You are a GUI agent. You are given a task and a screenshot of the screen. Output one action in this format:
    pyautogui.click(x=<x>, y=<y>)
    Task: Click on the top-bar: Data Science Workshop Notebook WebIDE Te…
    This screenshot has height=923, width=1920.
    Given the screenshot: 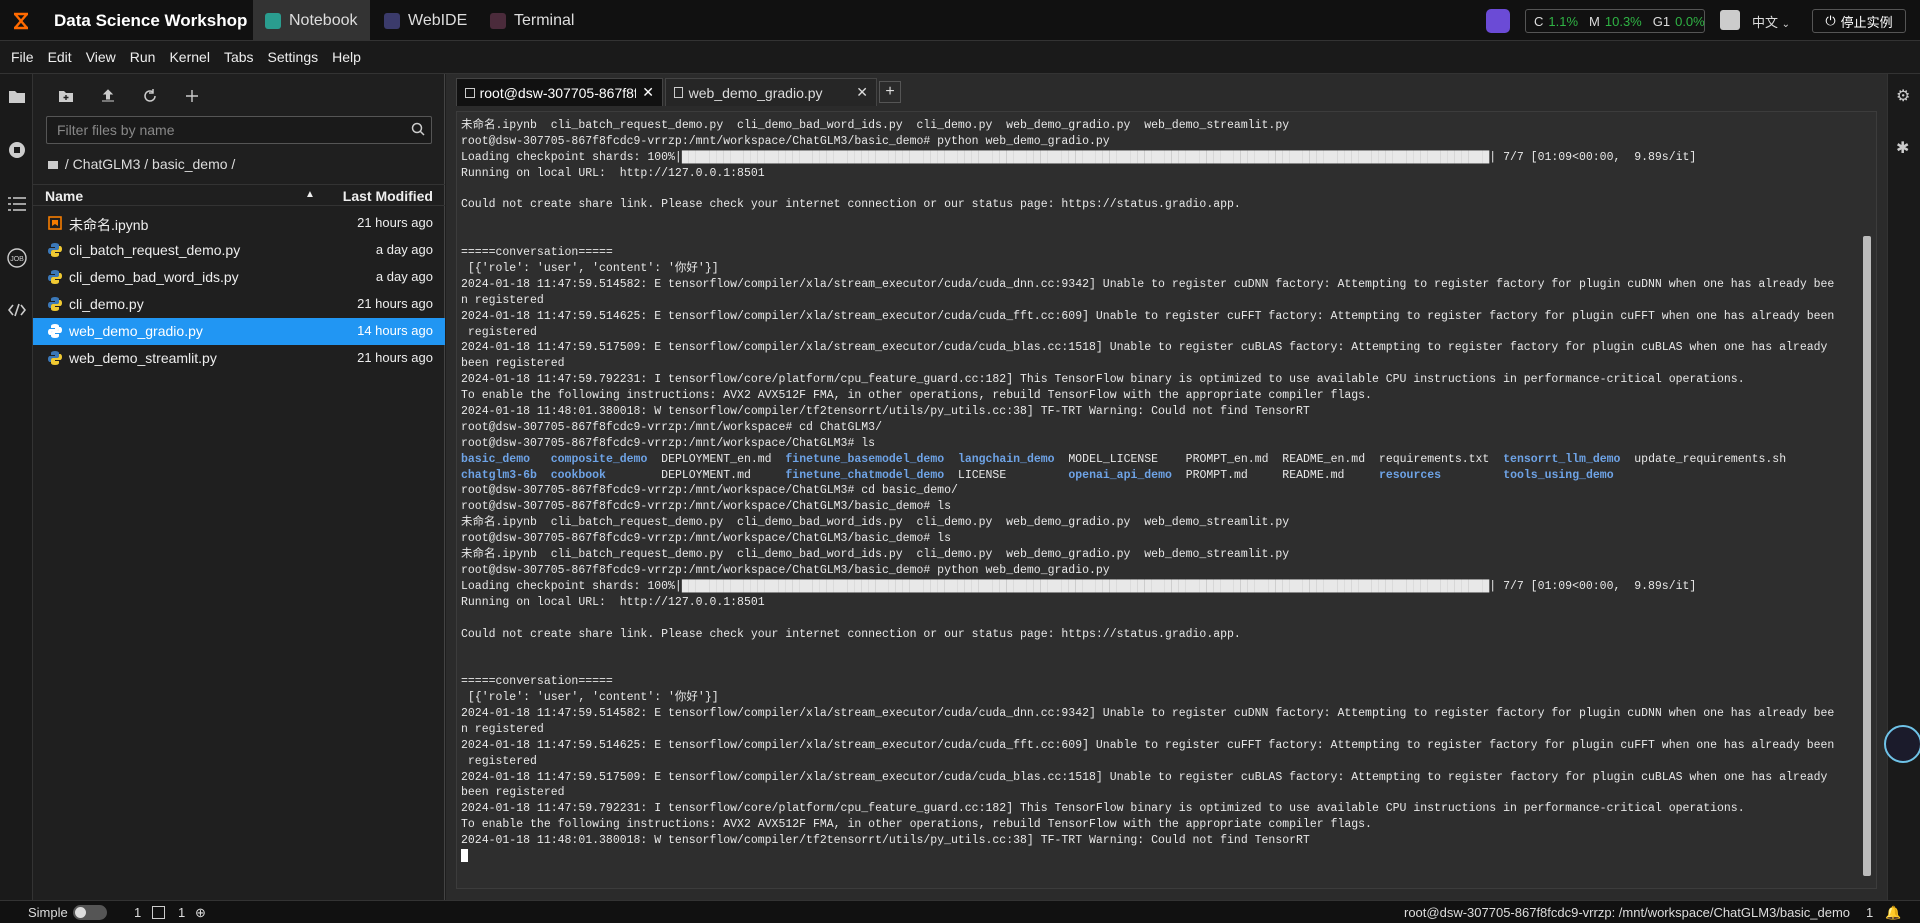 What is the action you would take?
    pyautogui.click(x=960, y=20)
    